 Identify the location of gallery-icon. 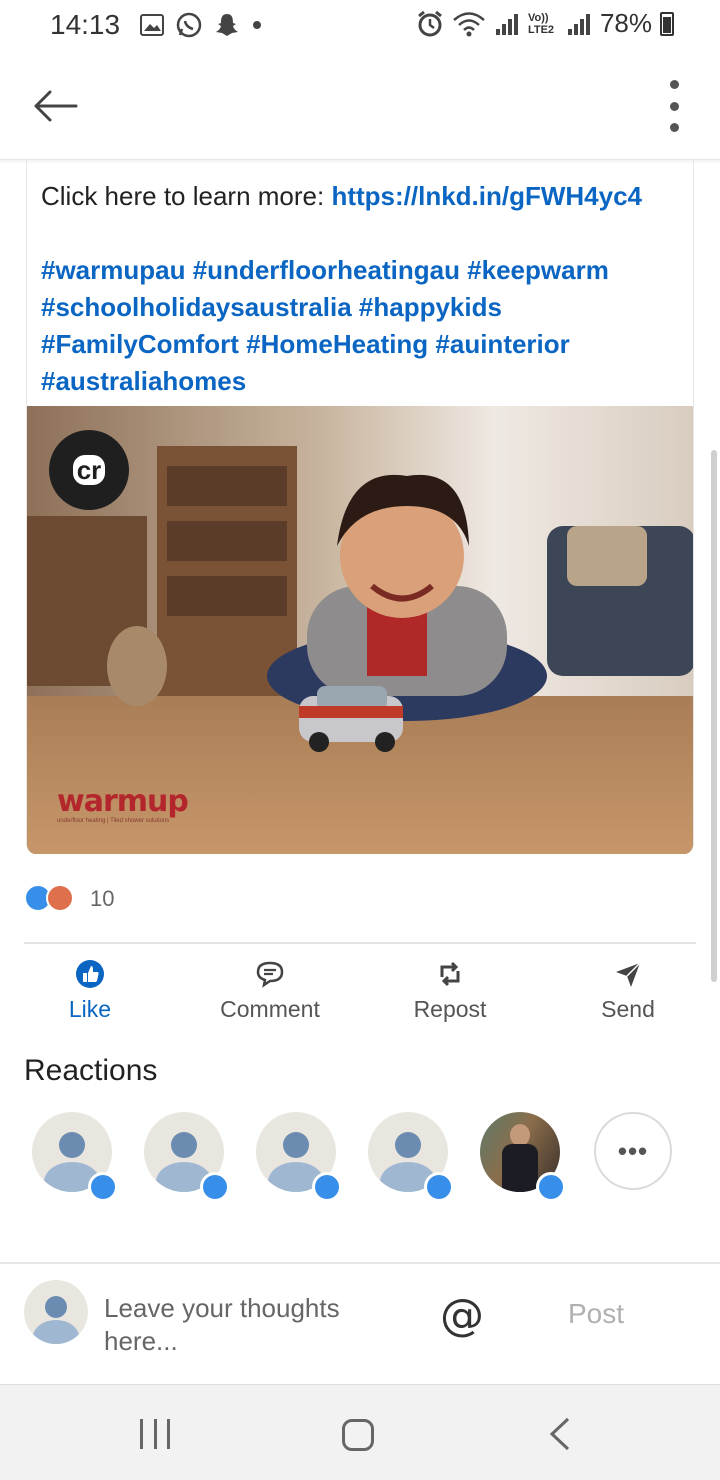
(152, 25).